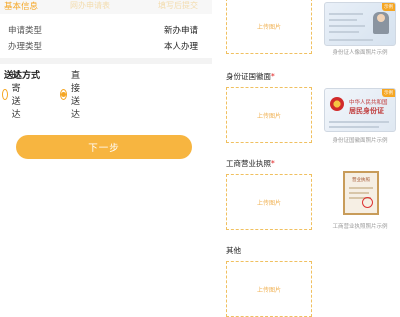 The width and height of the screenshot is (400, 317). What do you see at coordinates (90, 5) in the screenshot?
I see `faint-header-label: 网办申请表` at bounding box center [90, 5].